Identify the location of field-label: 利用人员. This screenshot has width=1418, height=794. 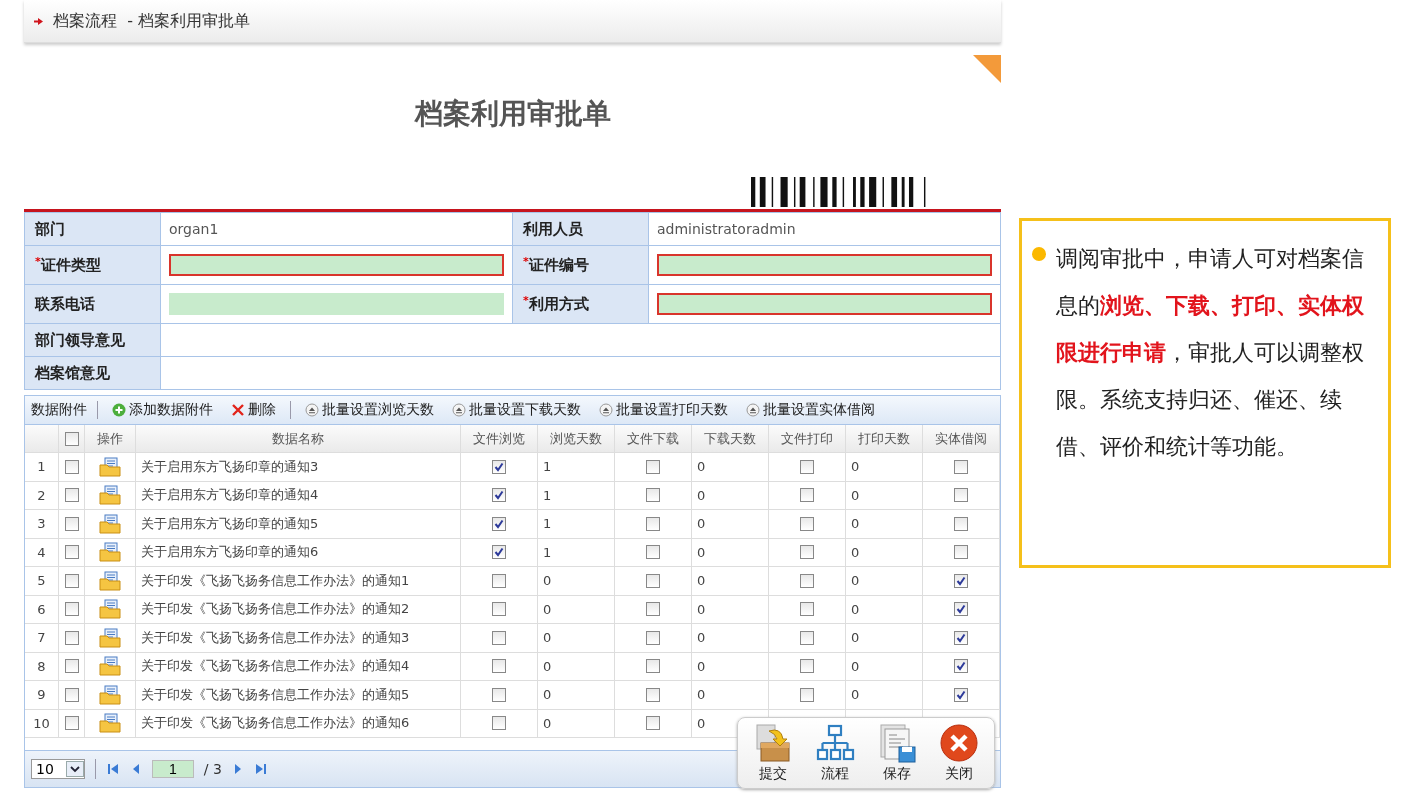
(580, 229).